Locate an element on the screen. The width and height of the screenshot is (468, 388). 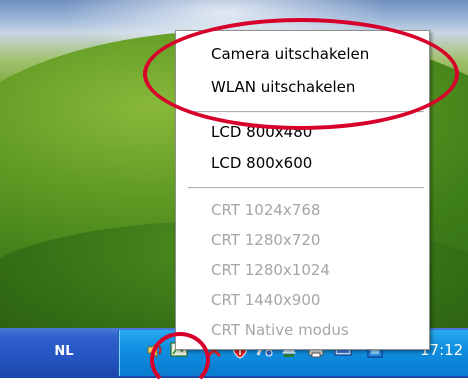
language-indicator: NL is located at coordinates (64, 352).